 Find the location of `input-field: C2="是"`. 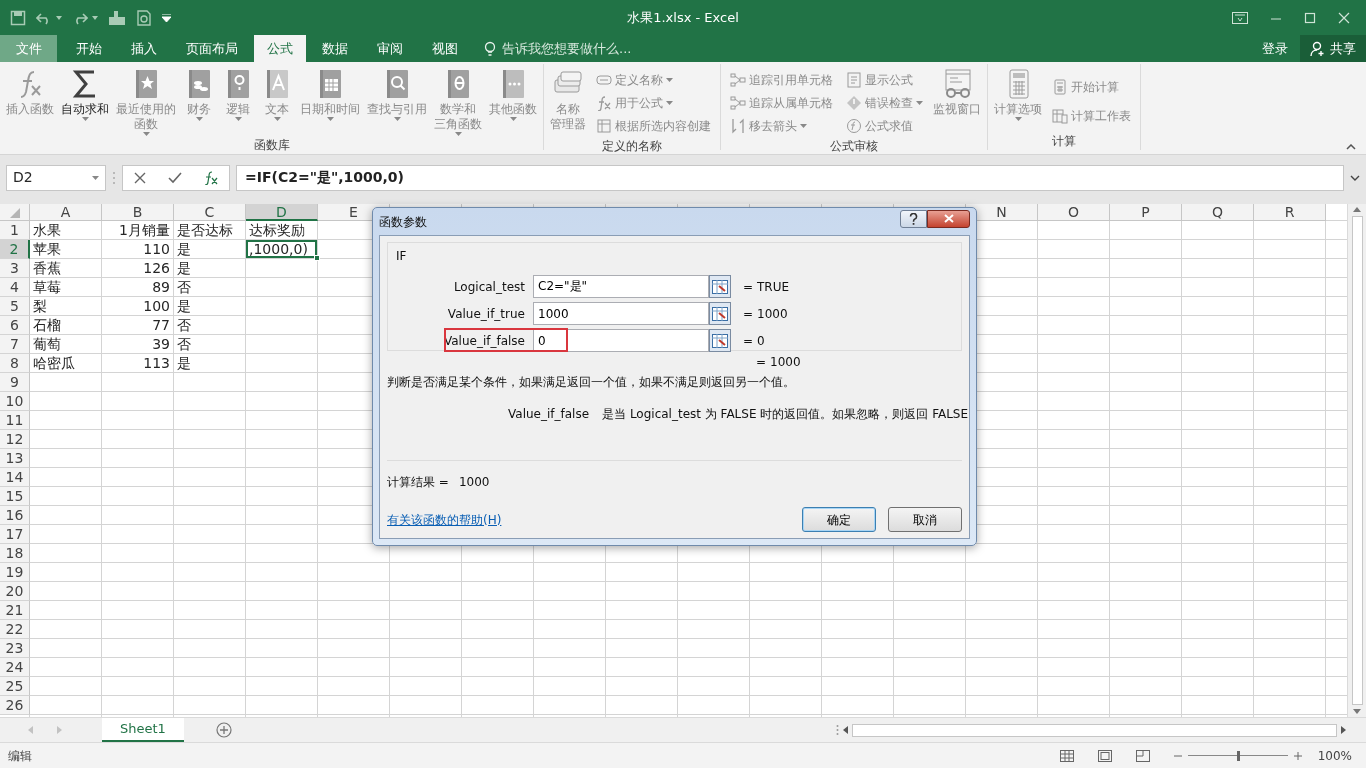

input-field: C2="是" is located at coordinates (621, 286).